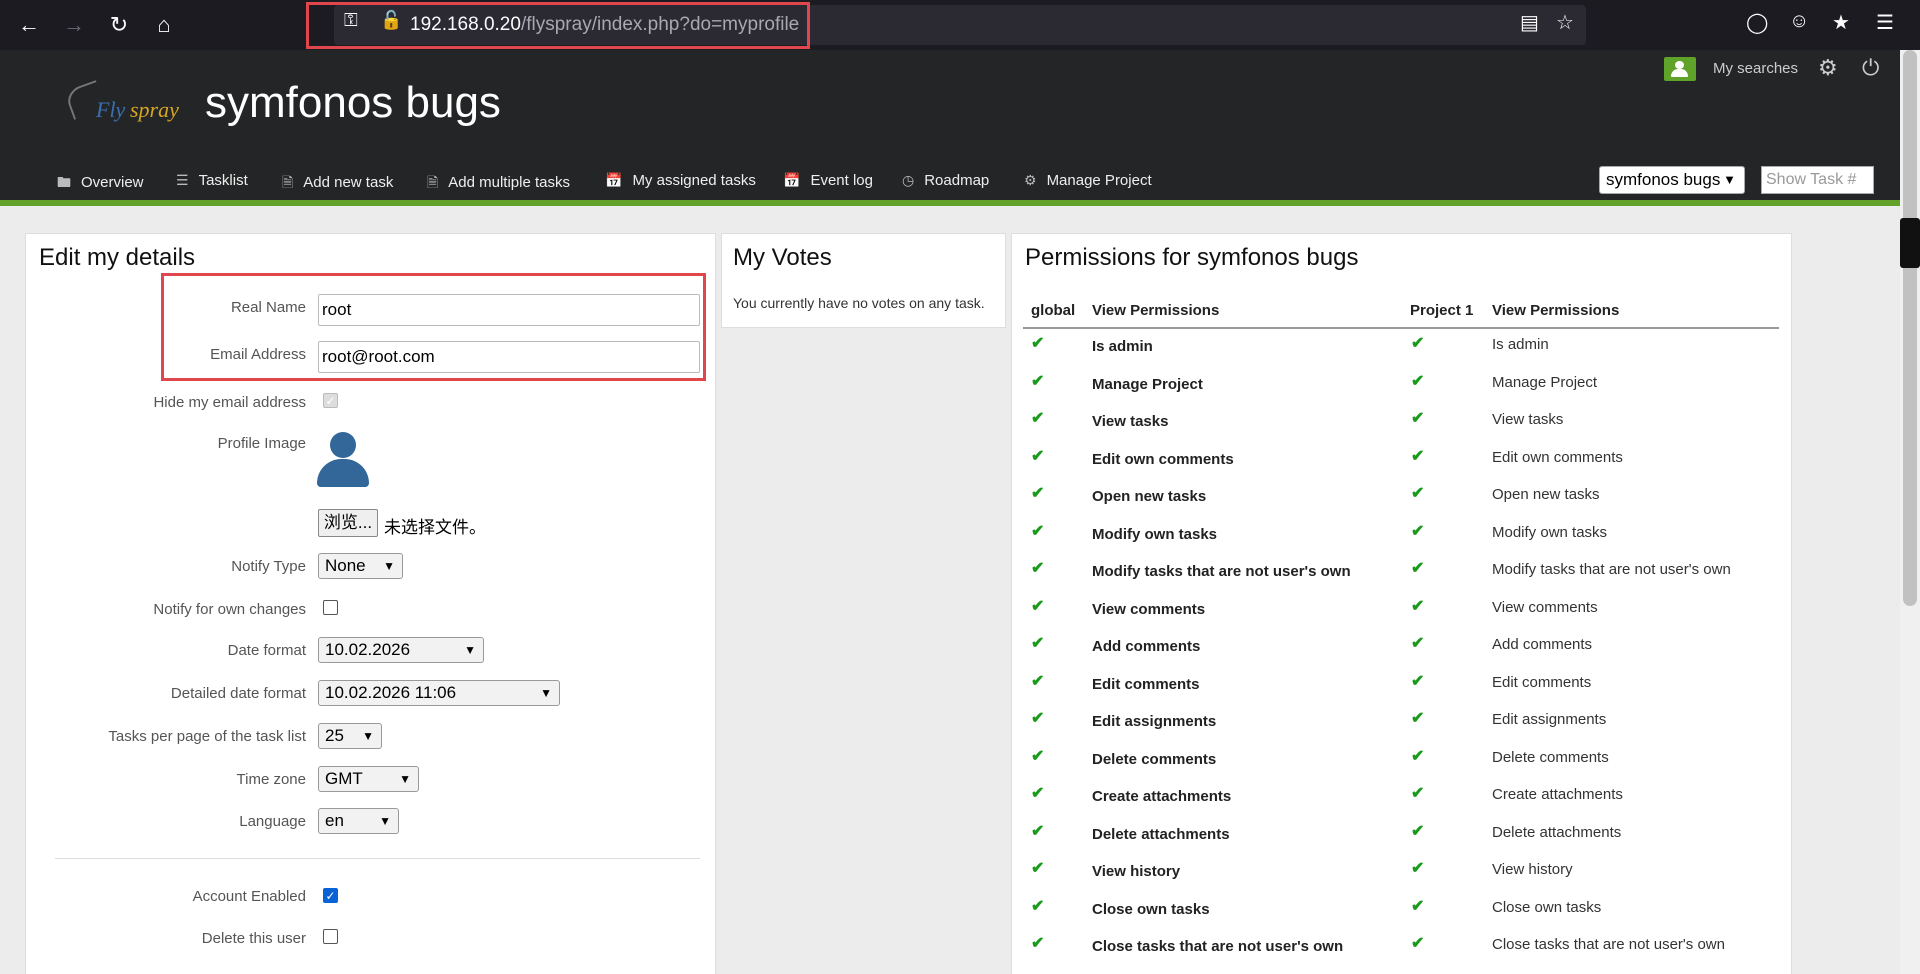  I want to click on menu-add-multiple-tasks: 🗎 Add multiple tasks, so click(498, 184).